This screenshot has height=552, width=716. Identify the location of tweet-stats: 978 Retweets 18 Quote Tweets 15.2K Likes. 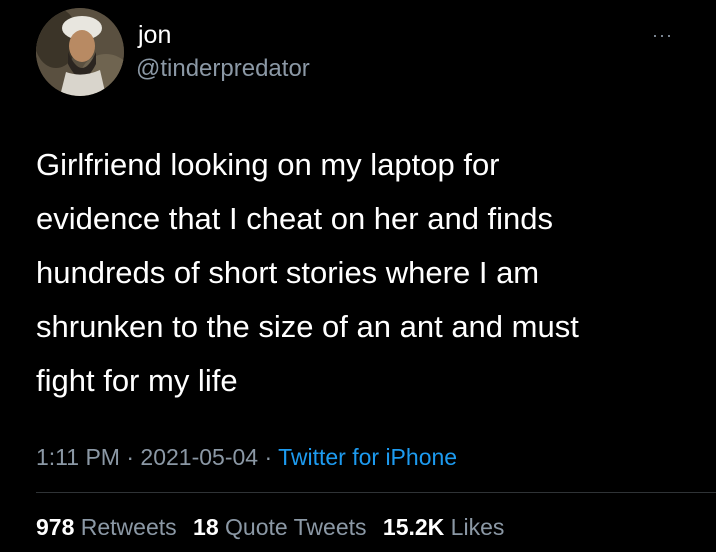
(275, 527).